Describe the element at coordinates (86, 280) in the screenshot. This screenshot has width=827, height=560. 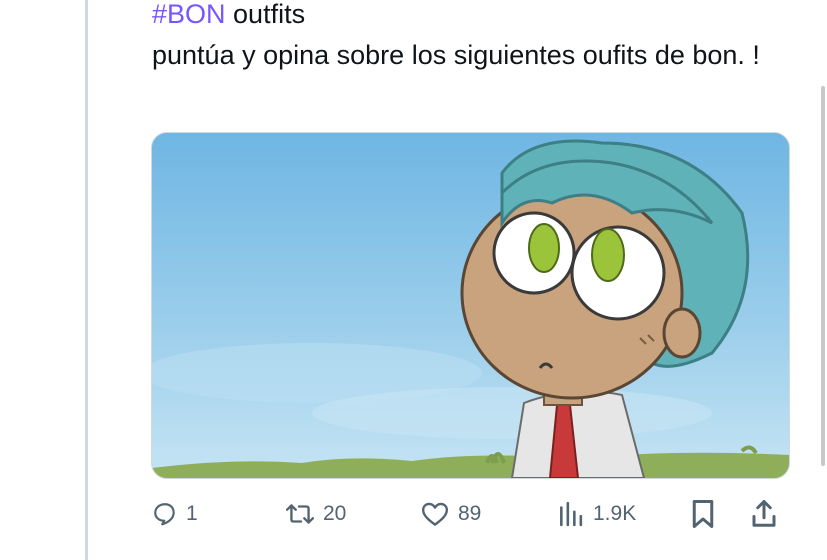
I see `thread-line` at that location.